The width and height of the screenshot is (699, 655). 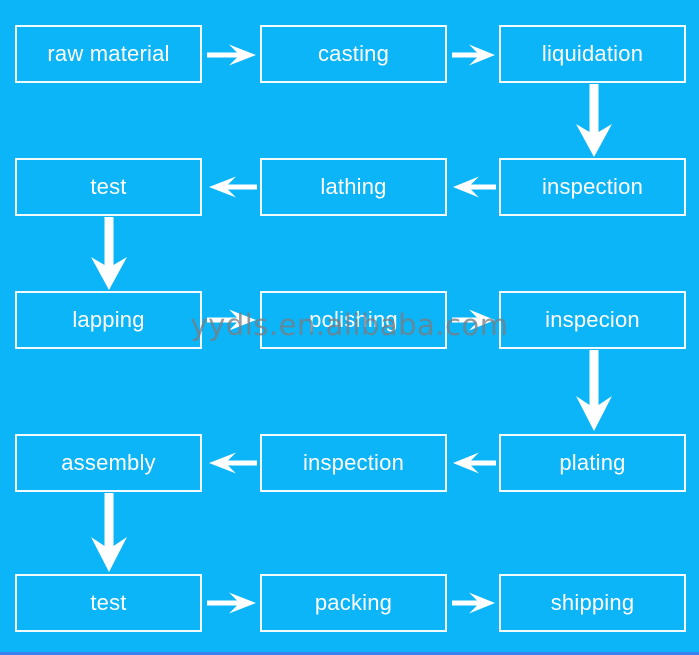 I want to click on arrow-right-icon-test-to-packing, so click(x=232, y=603).